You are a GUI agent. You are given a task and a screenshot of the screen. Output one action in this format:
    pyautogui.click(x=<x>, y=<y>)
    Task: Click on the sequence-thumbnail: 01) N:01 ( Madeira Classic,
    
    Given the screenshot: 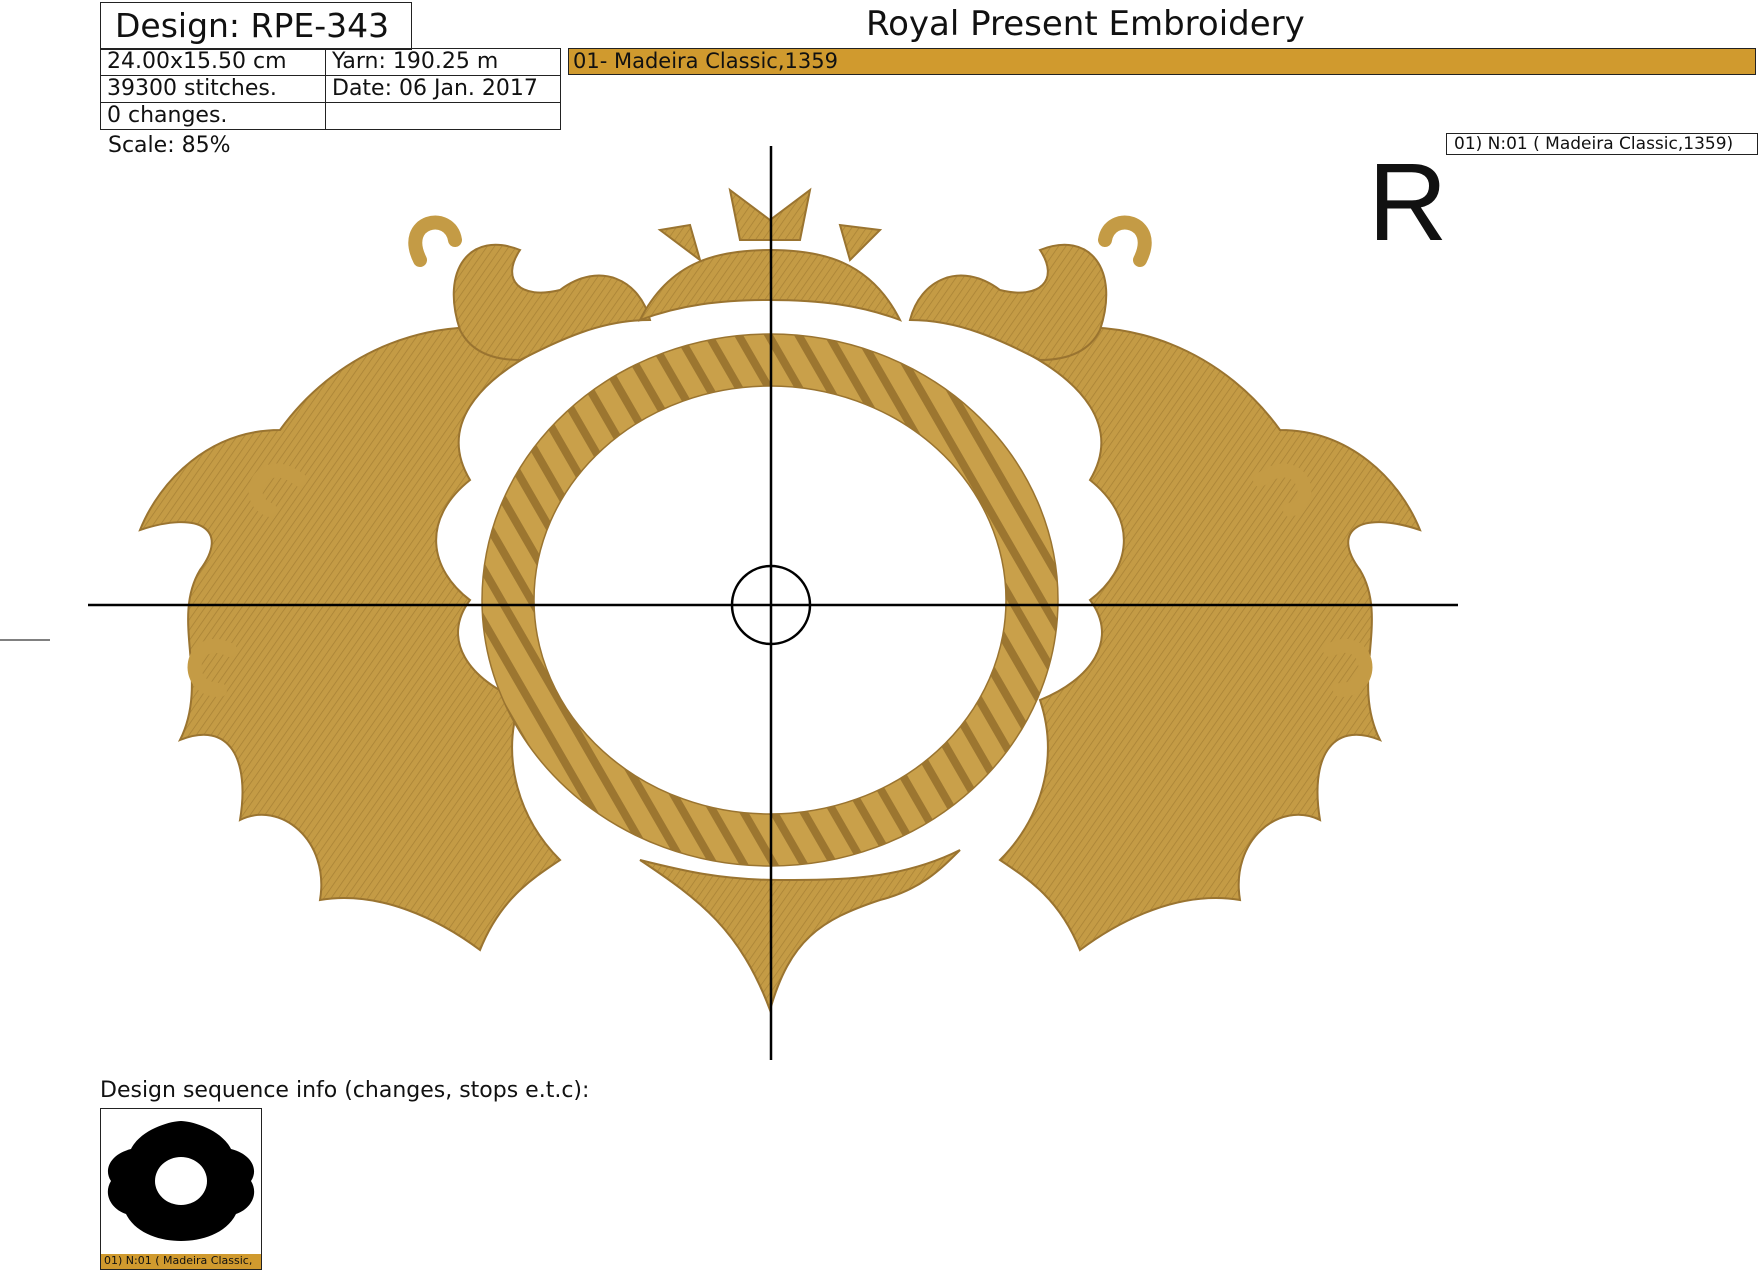 What is the action you would take?
    pyautogui.click(x=181, y=1189)
    